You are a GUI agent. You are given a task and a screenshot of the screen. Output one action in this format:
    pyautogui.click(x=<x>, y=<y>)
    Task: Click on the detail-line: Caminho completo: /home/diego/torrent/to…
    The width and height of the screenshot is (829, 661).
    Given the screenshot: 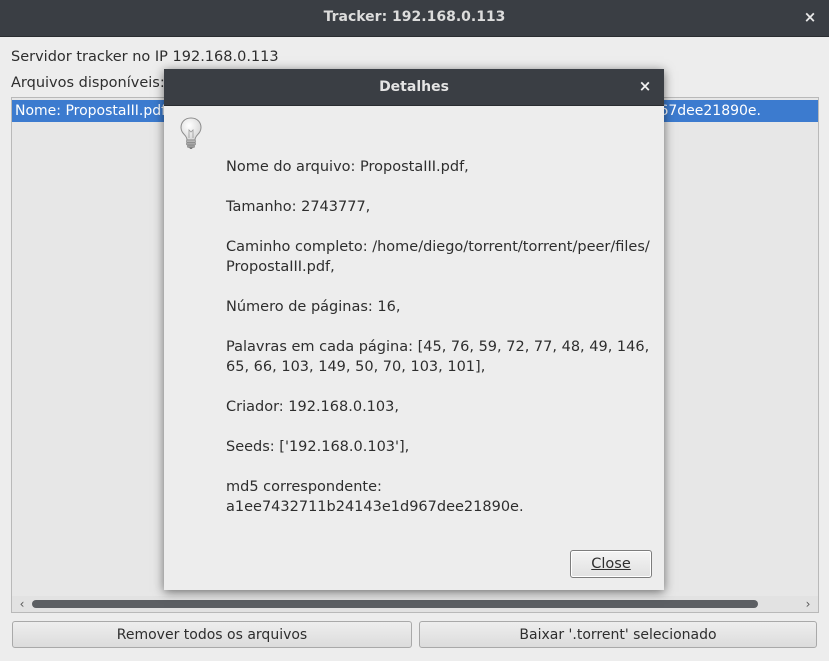 What is the action you would take?
    pyautogui.click(x=438, y=257)
    